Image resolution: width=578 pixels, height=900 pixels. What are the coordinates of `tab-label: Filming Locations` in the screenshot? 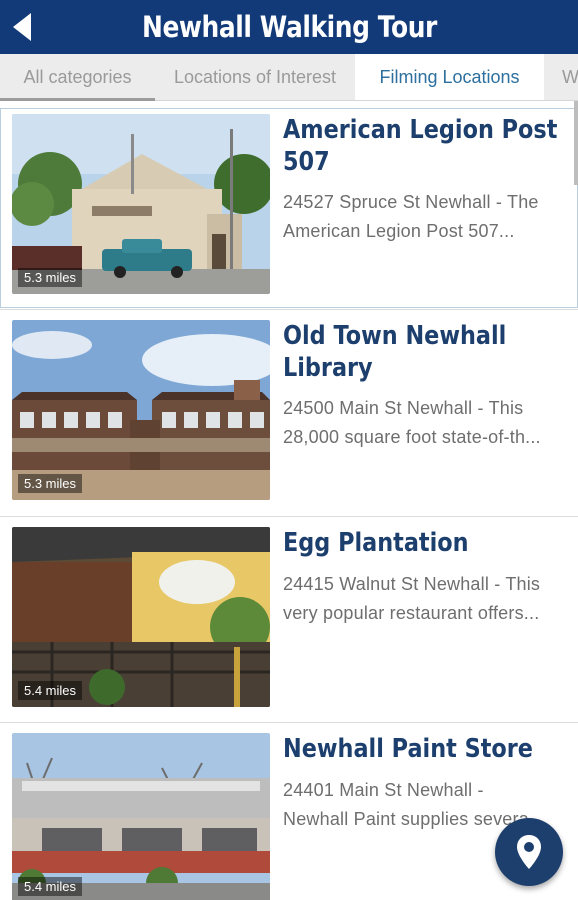 It's located at (449, 77).